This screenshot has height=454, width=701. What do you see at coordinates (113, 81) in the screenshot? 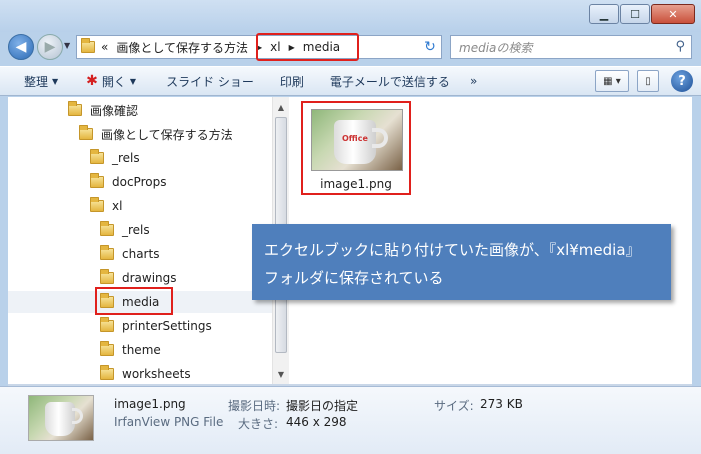
I see `open-label: 開く` at bounding box center [113, 81].